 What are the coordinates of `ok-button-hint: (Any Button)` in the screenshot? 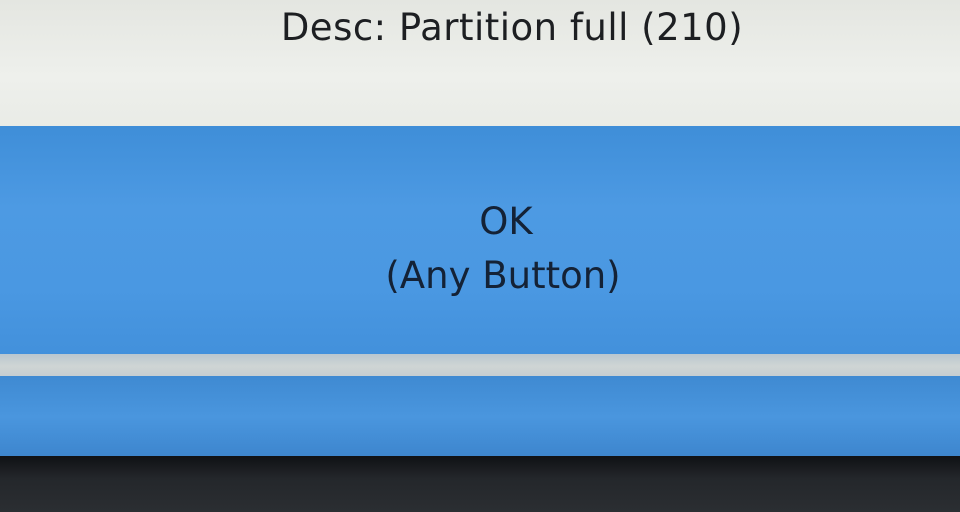 It's located at (503, 275).